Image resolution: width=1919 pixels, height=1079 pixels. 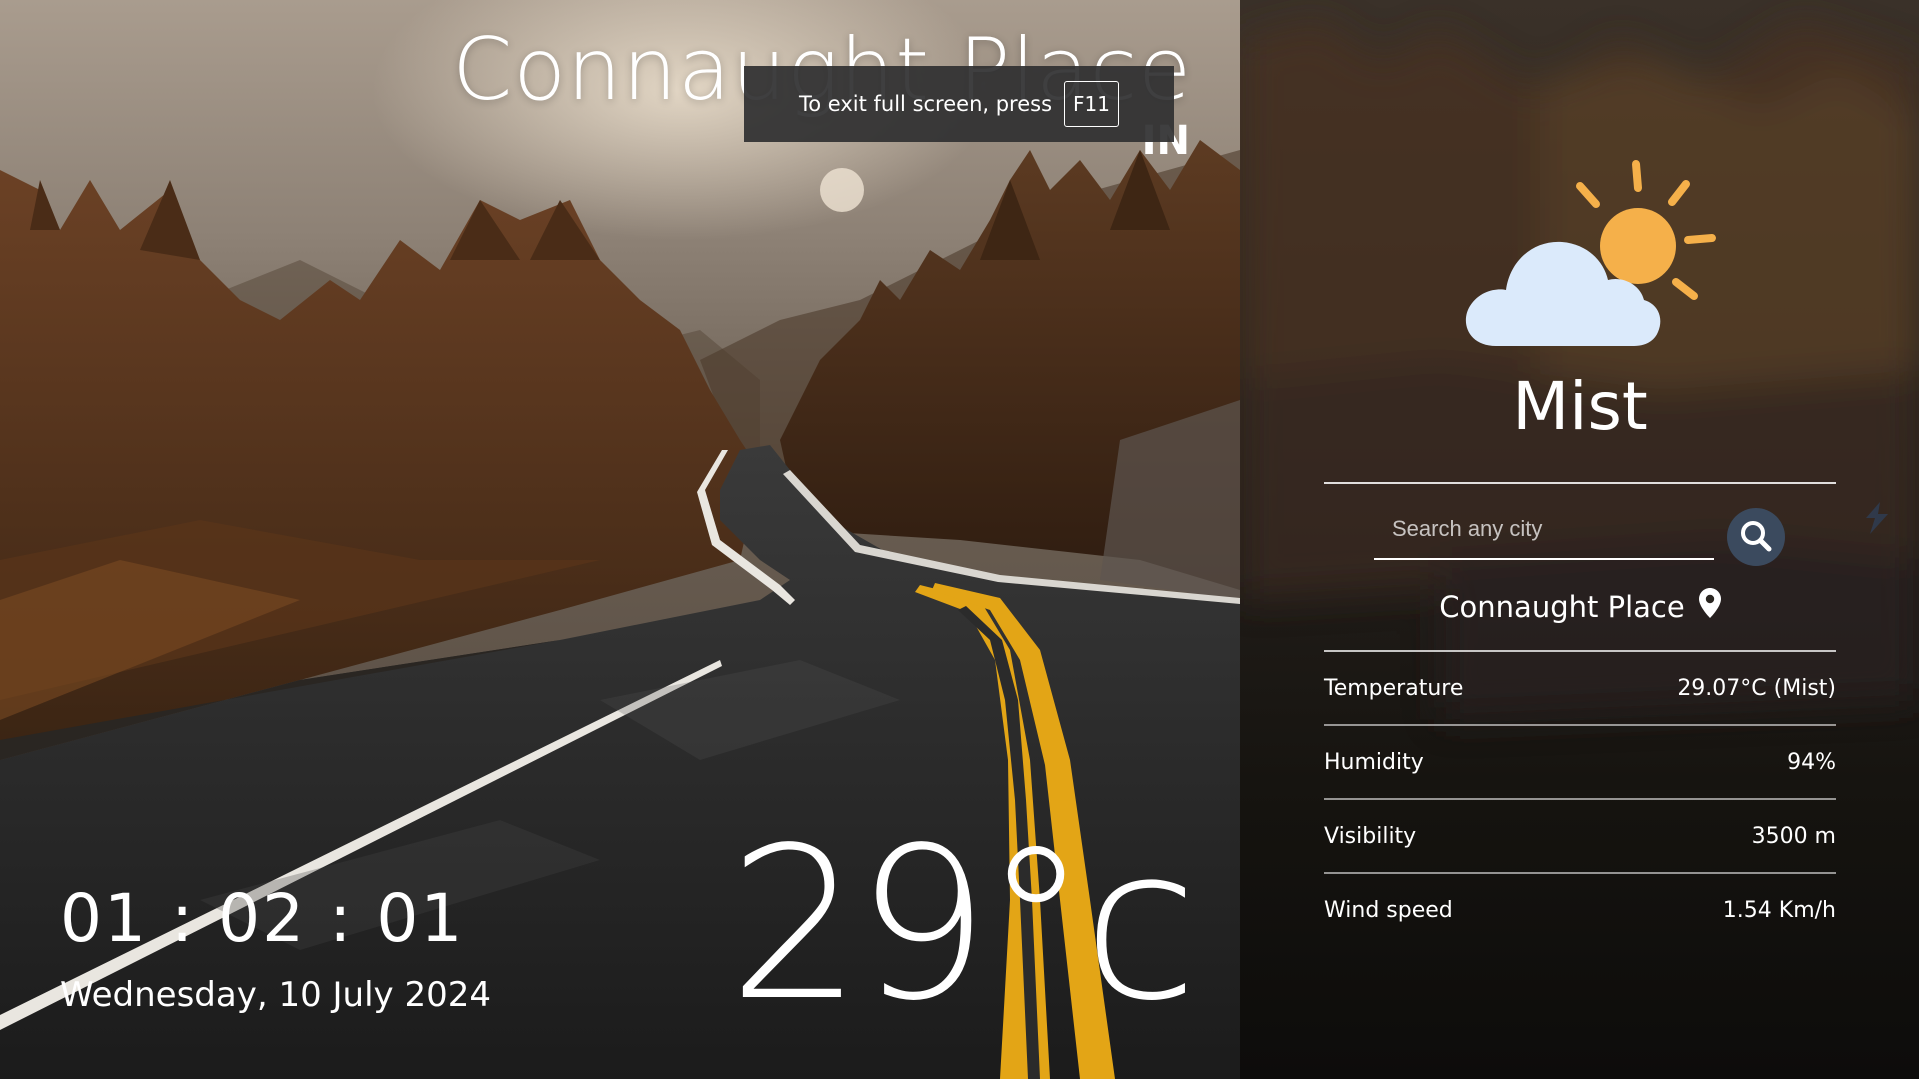 I want to click on condition-divider, so click(x=1580, y=483).